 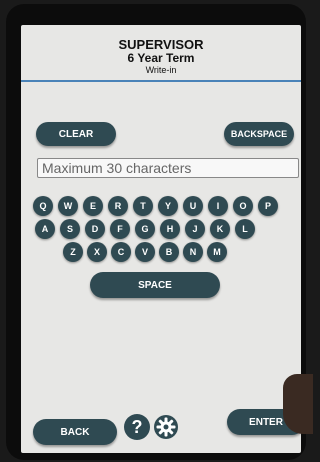 I want to click on key-d: D, so click(x=95, y=229).